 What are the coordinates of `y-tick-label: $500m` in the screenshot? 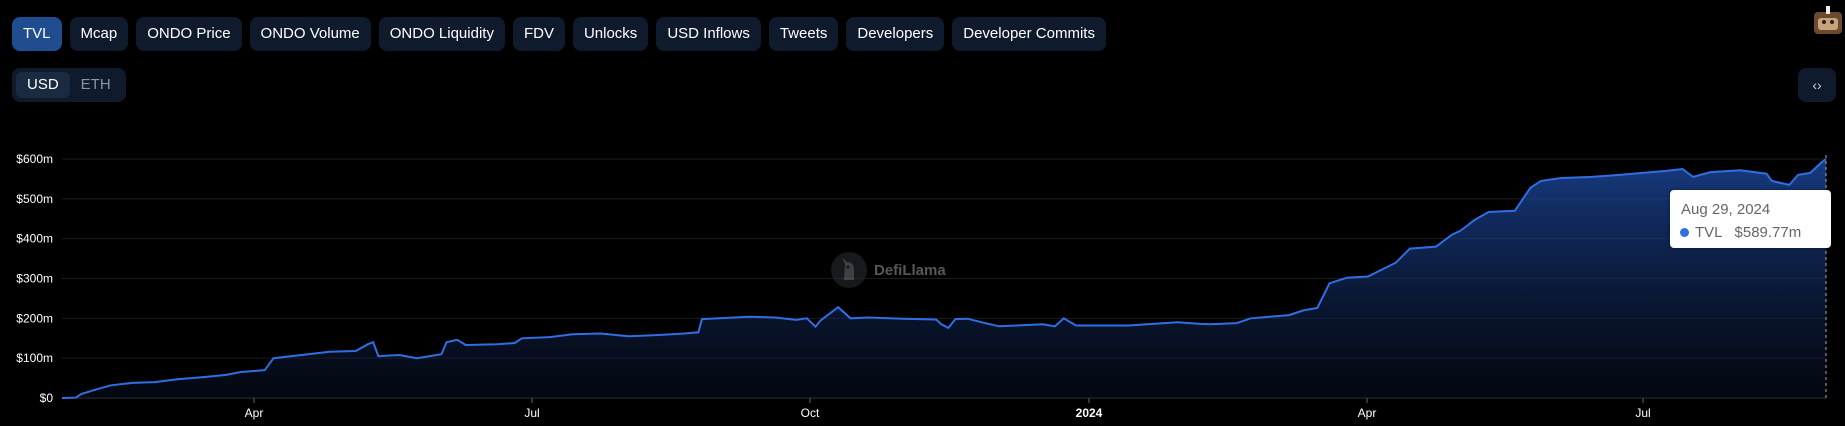 It's located at (34, 199).